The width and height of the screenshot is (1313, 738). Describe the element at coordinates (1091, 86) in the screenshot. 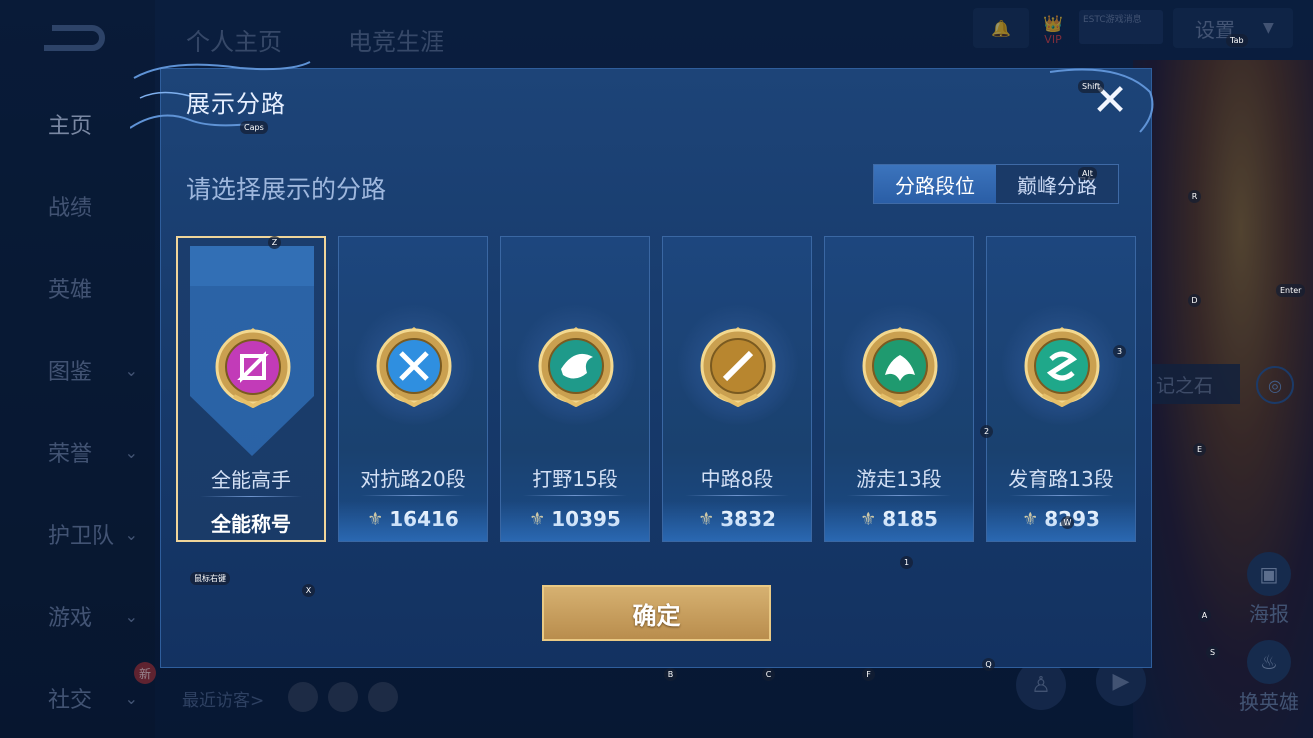

I see `key-hint: Shift` at that location.